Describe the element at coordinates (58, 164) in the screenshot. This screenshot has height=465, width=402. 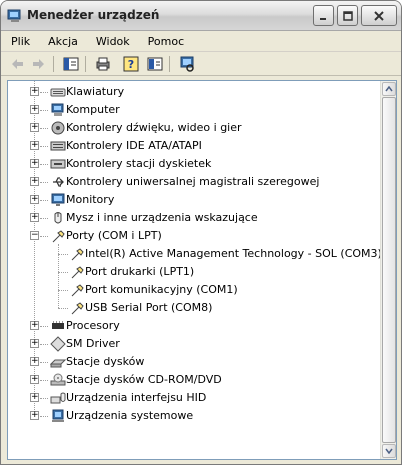
I see `floppy-controller-icon` at that location.